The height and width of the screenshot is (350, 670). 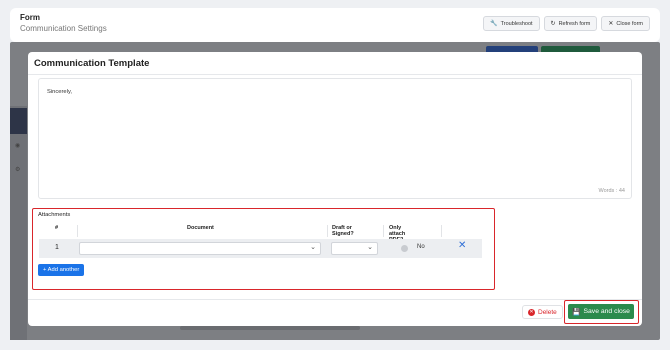 What do you see at coordinates (606, 311) in the screenshot?
I see `save-and-close-label: Save and close` at bounding box center [606, 311].